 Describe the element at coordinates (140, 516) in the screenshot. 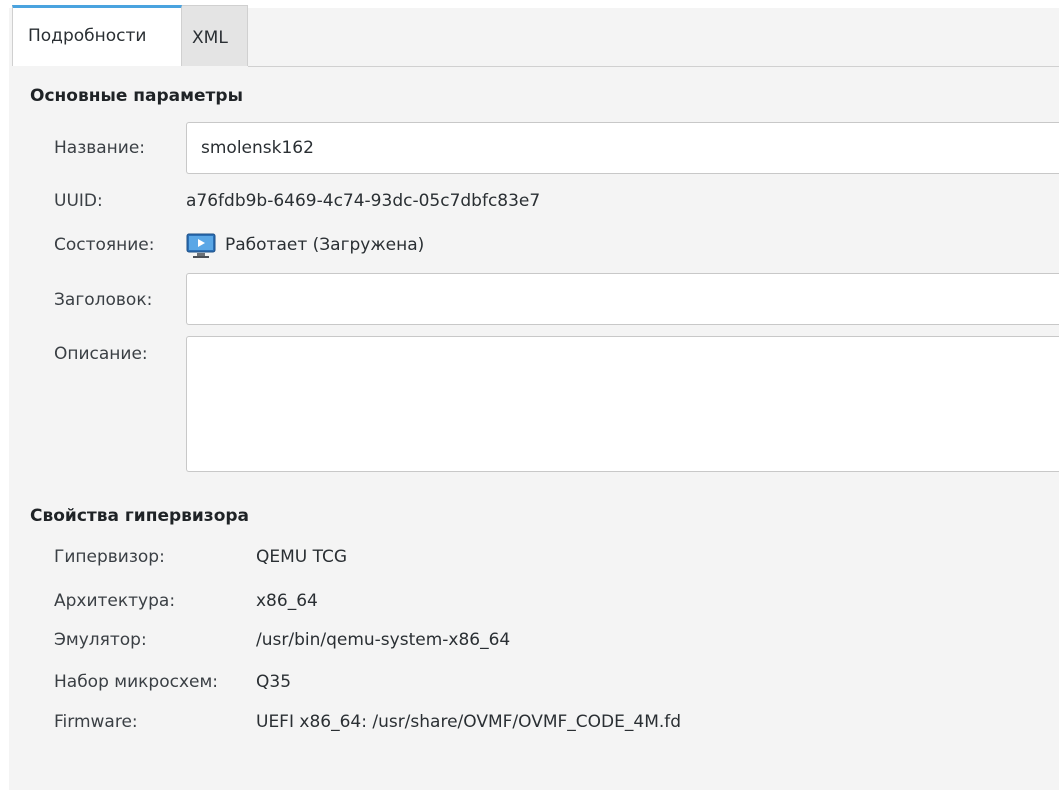

I see `hypervisor-section-title: Свойства гипервизора` at that location.